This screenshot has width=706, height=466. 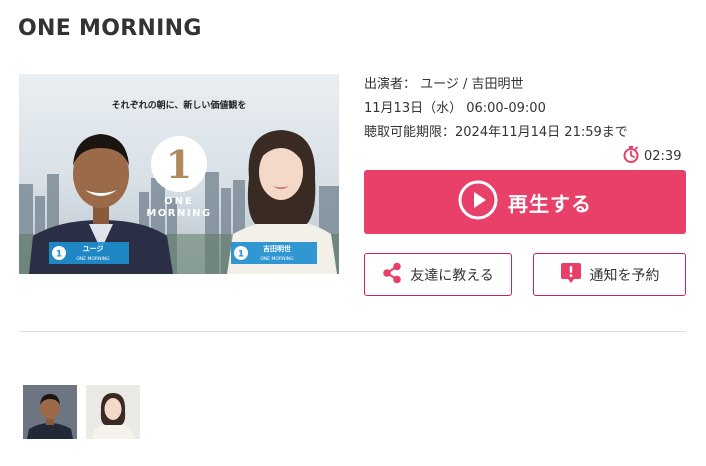 I want to click on notification-icon, so click(x=571, y=275).